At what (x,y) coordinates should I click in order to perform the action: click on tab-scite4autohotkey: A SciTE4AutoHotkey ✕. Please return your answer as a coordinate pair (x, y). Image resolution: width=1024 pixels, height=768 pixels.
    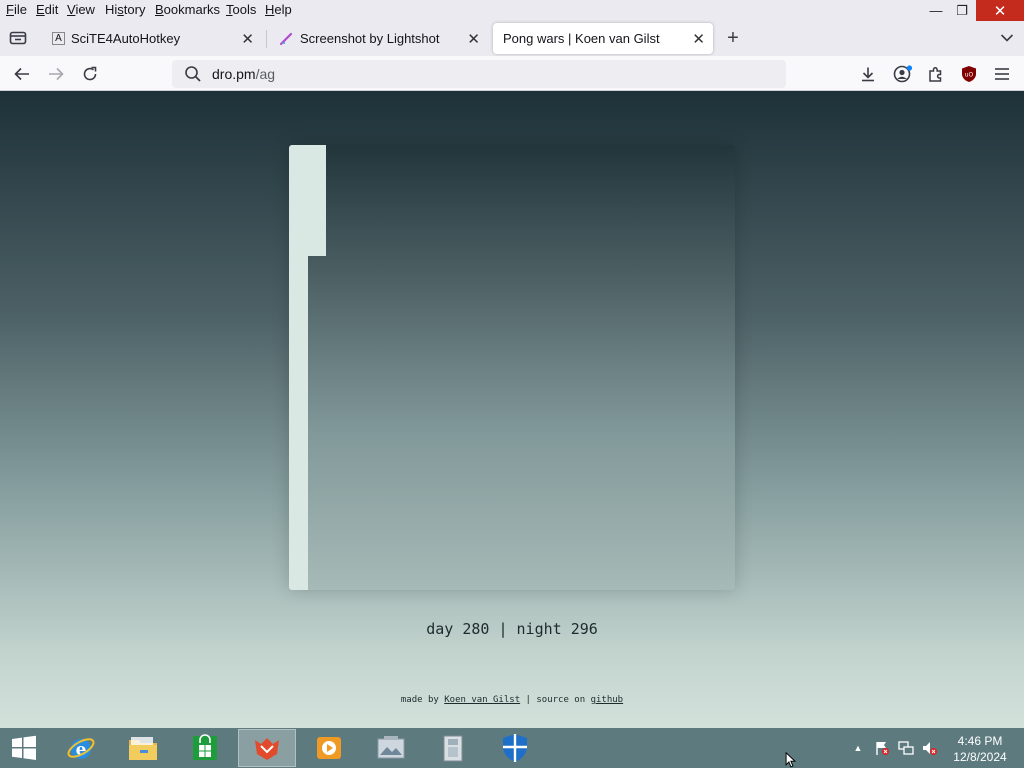
    Looking at the image, I should click on (153, 38).